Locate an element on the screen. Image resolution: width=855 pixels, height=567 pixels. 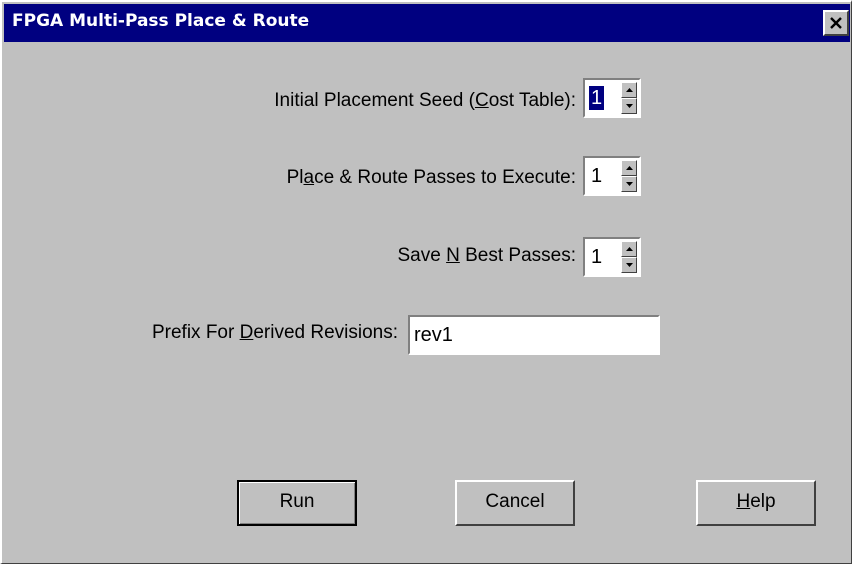
close-button is located at coordinates (836, 23).